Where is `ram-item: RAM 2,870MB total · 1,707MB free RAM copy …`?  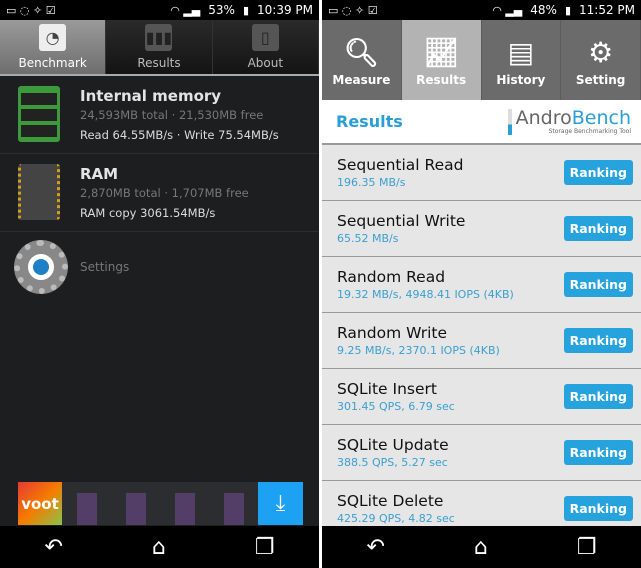
ram-item: RAM 2,870MB total · 1,707MB free RAM copy … is located at coordinates (159, 193).